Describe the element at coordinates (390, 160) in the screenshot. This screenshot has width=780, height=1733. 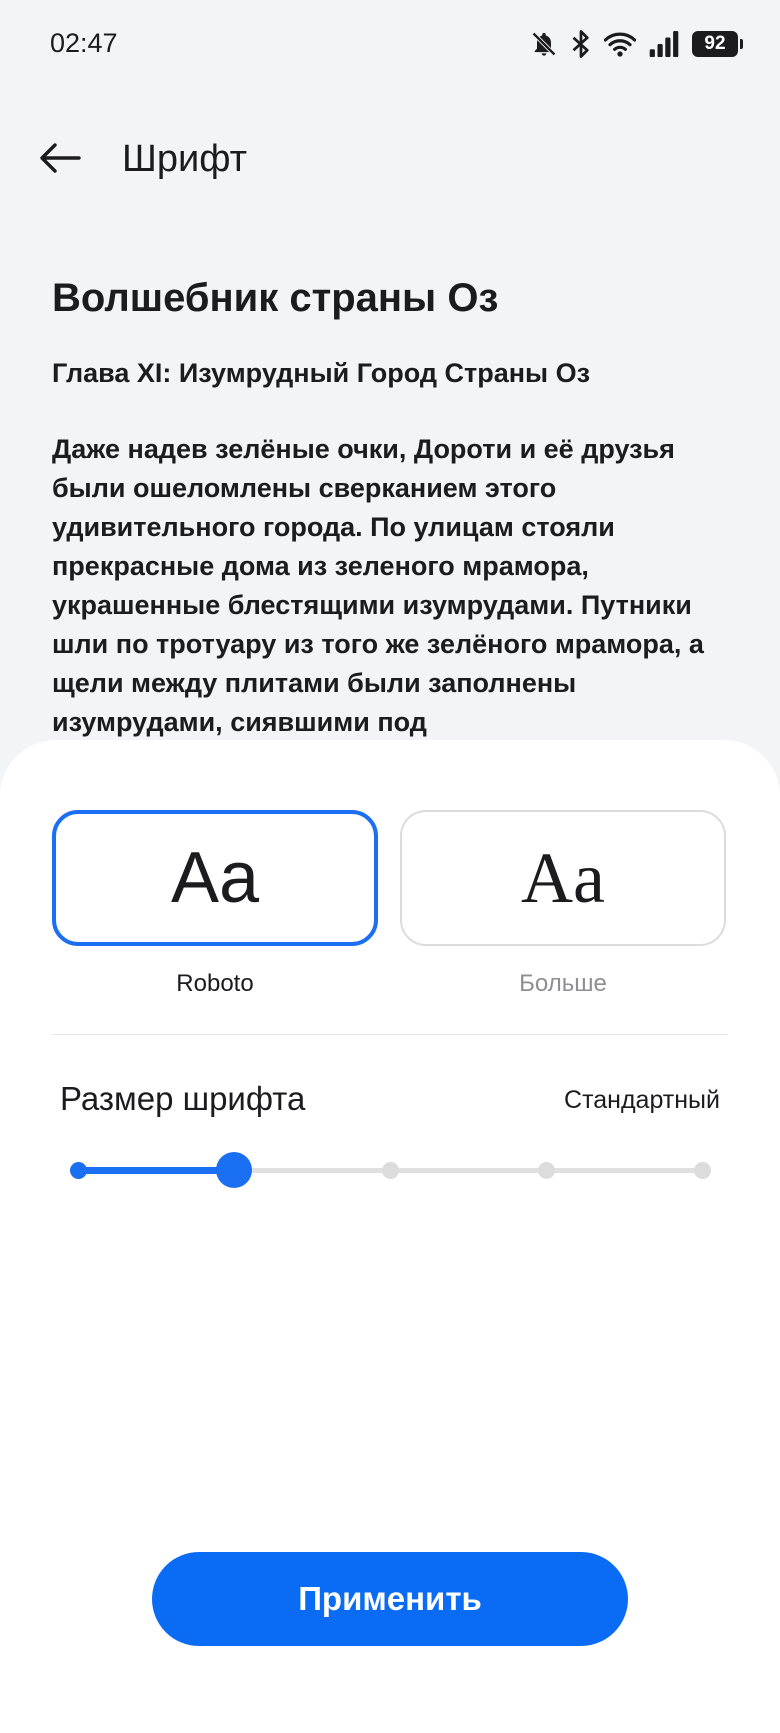
I see `header: Шрифт` at that location.